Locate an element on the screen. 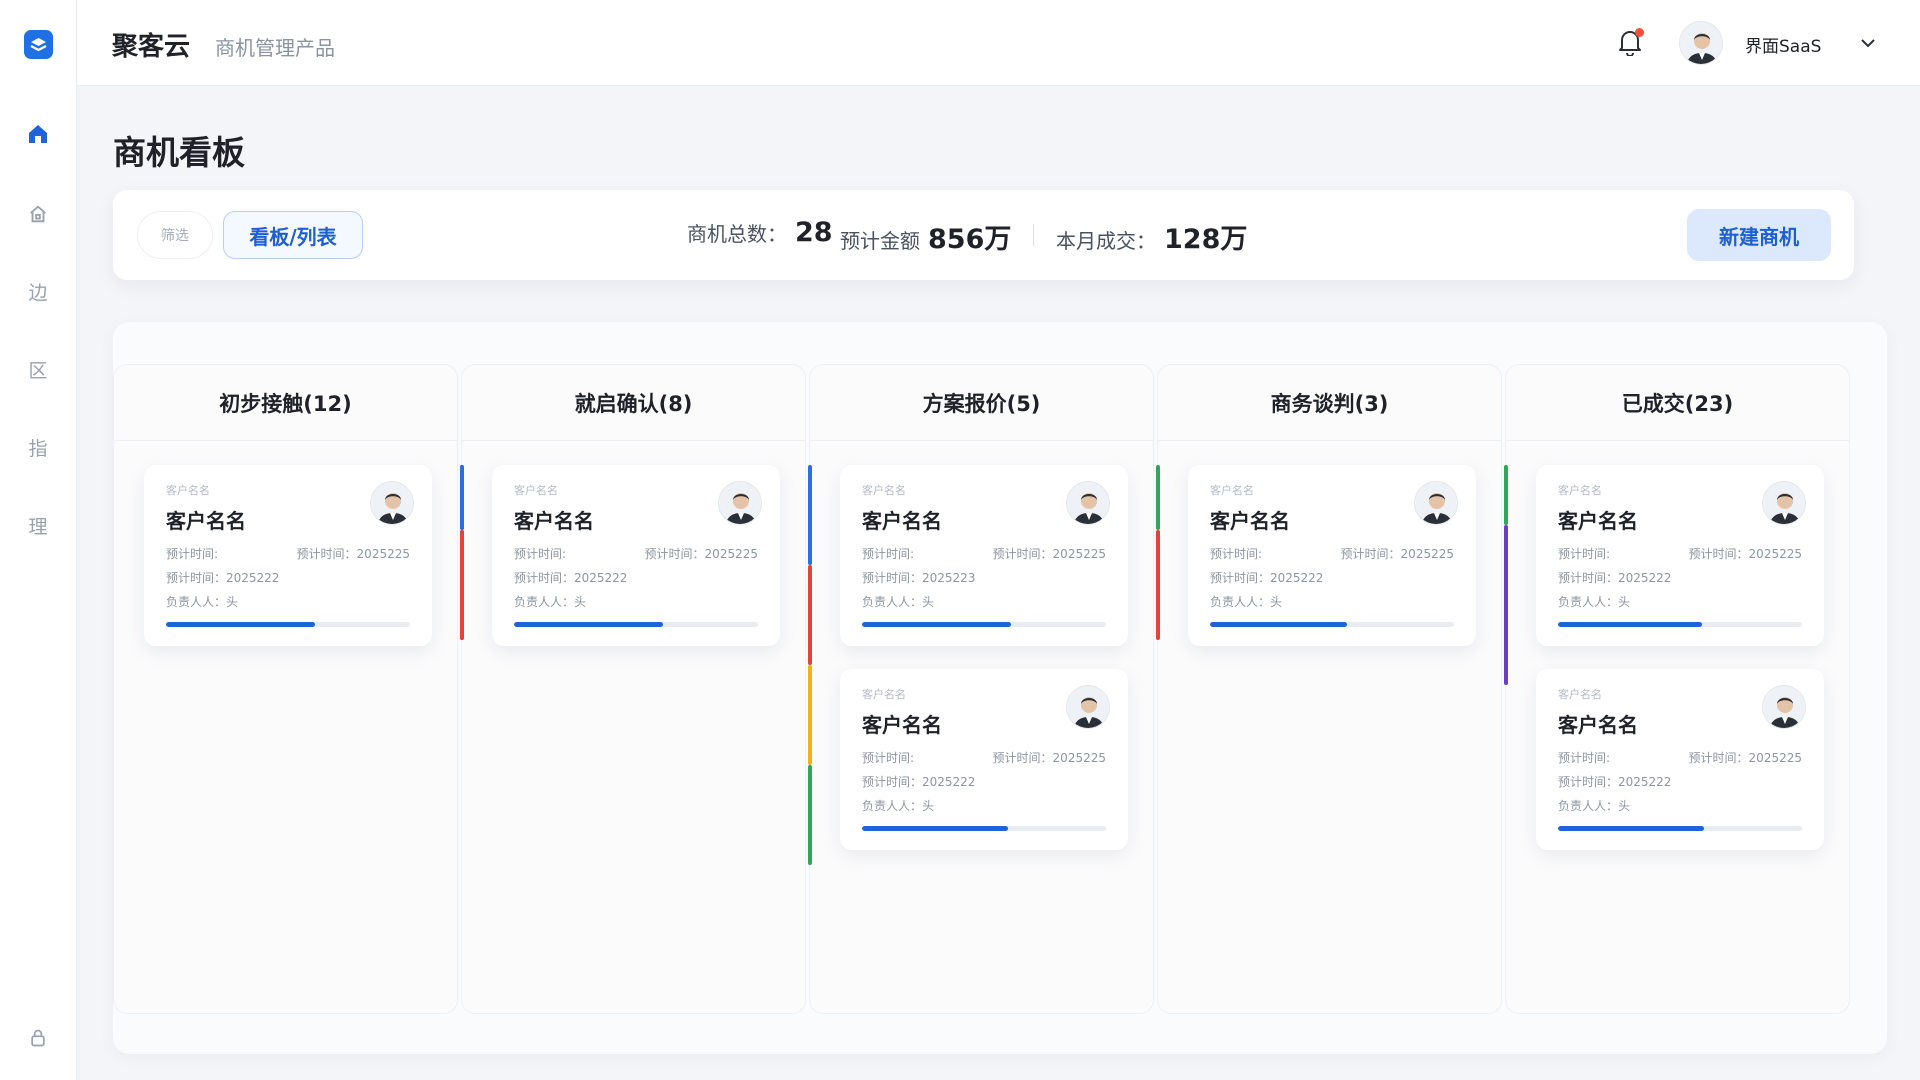 This screenshot has width=1920, height=1080. stat-monthly: 本月成交： 128万 is located at coordinates (1151, 236).